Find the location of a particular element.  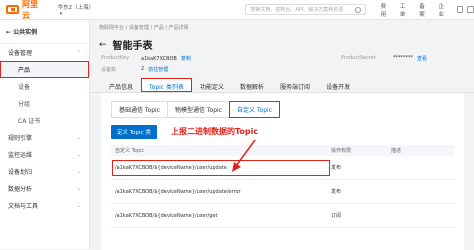

table-header: 自定义 Topic 操作权限 描述 is located at coordinates (282, 150).